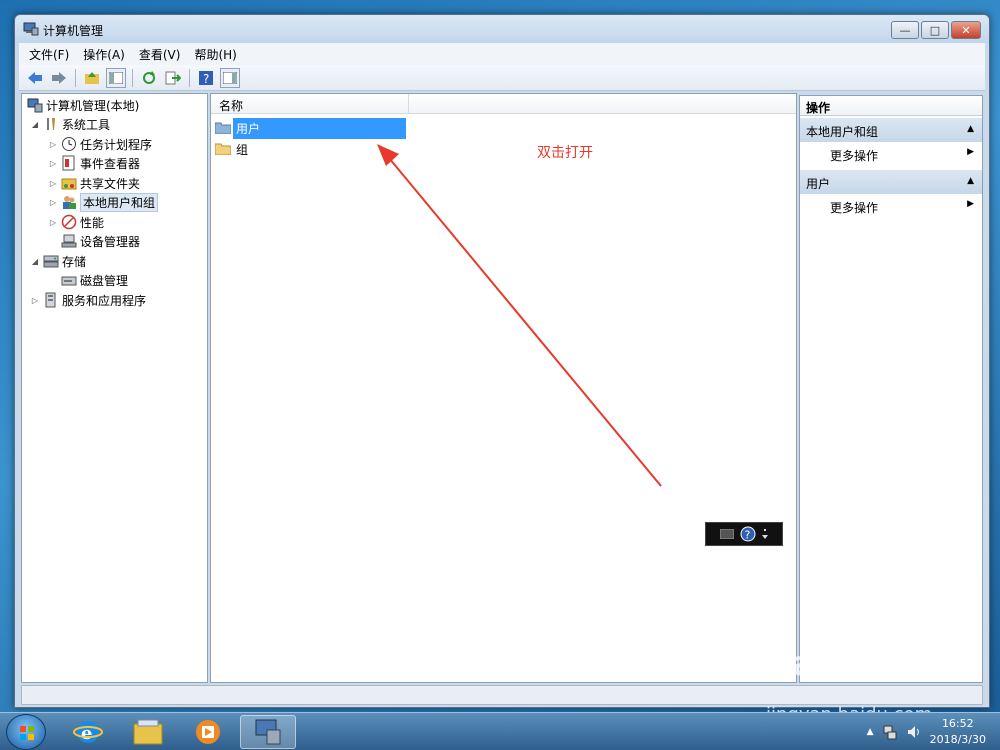 The image size is (1000, 750). I want to click on column-header-name: 名称, so click(310, 104).